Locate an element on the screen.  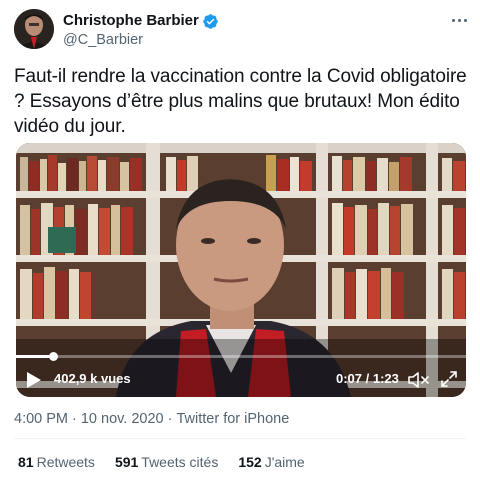
more-options-icon is located at coordinates (459, 20).